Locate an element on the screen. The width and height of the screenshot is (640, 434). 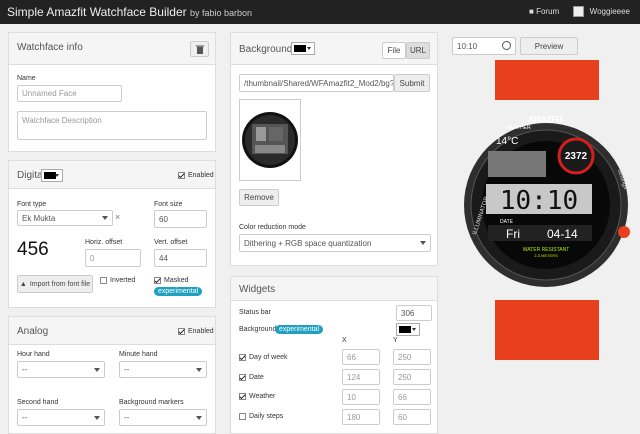
digital-enabled-label: Enabled is located at coordinates (201, 175).